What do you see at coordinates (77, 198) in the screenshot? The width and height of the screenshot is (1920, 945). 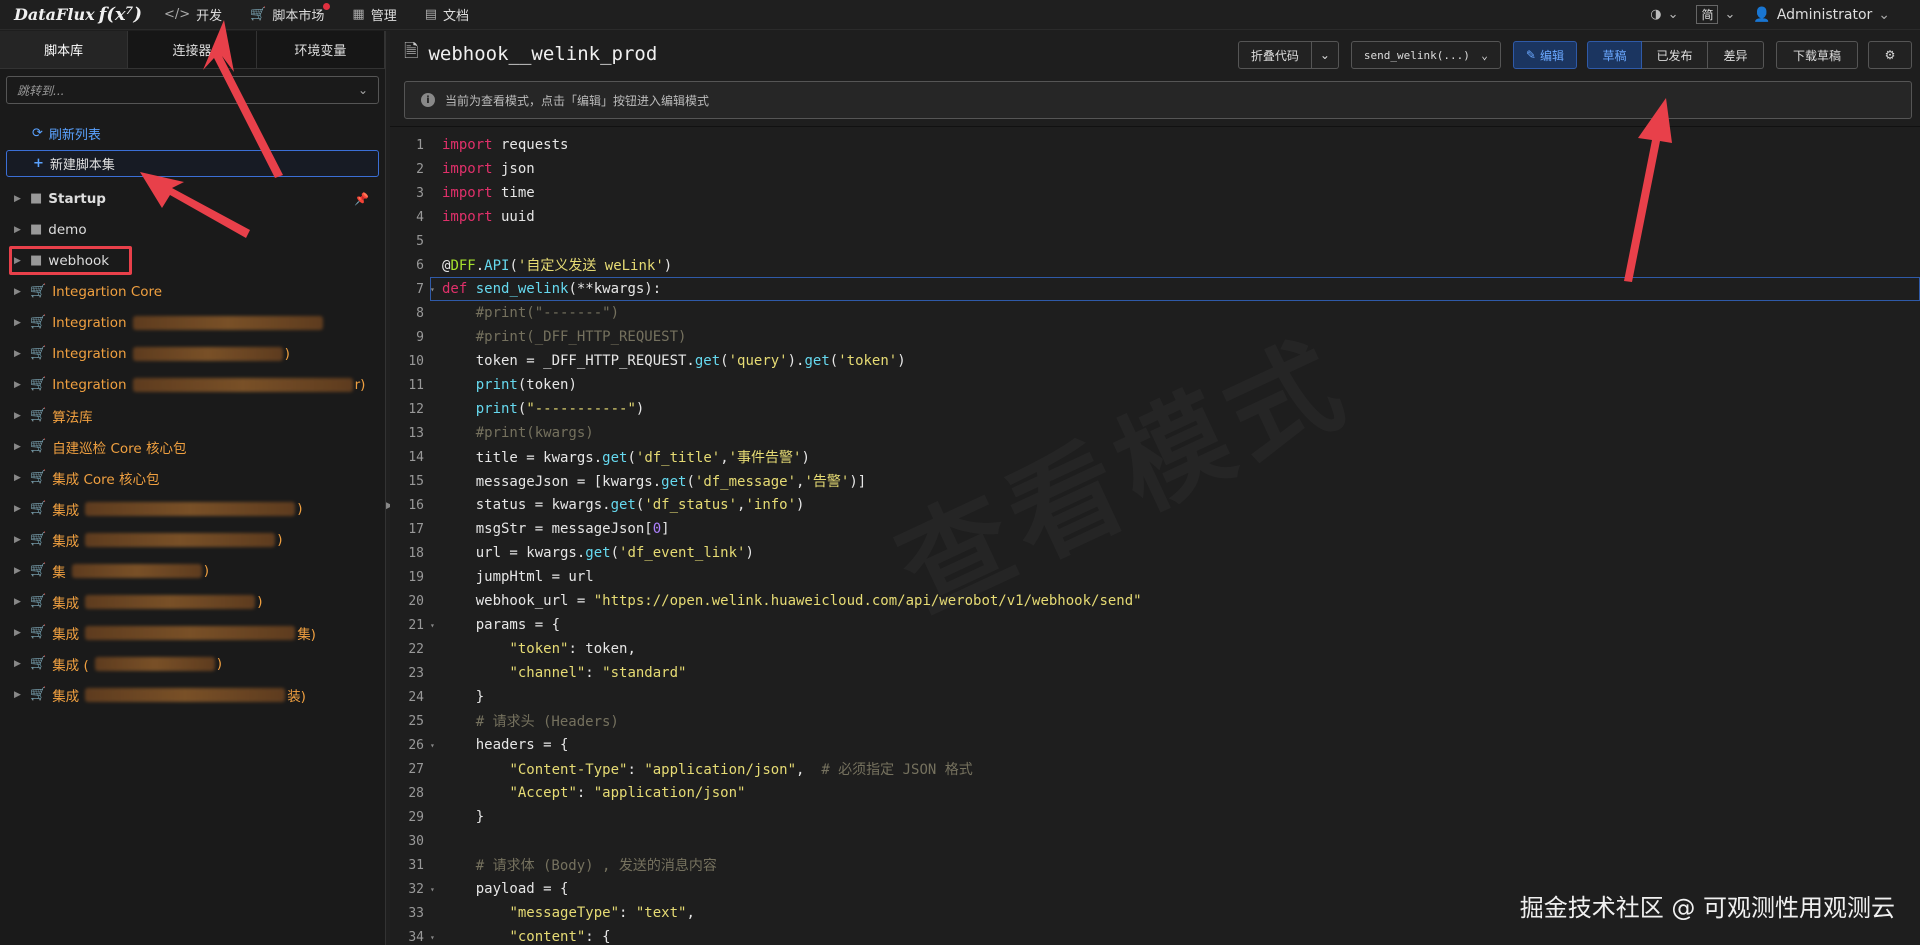 I see `tree-item-label: Startup` at bounding box center [77, 198].